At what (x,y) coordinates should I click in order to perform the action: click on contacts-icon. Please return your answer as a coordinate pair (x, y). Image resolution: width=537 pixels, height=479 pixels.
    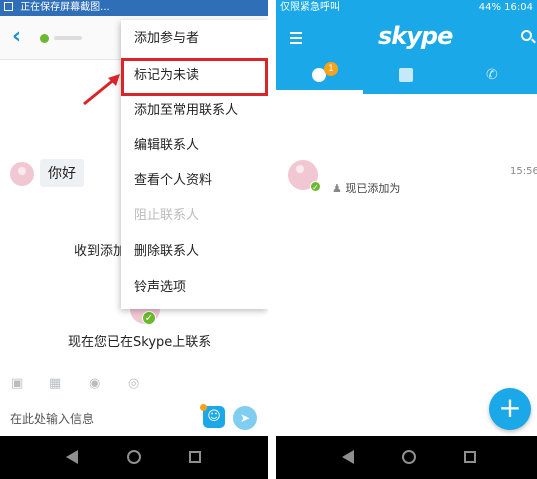
    Looking at the image, I should click on (406, 75).